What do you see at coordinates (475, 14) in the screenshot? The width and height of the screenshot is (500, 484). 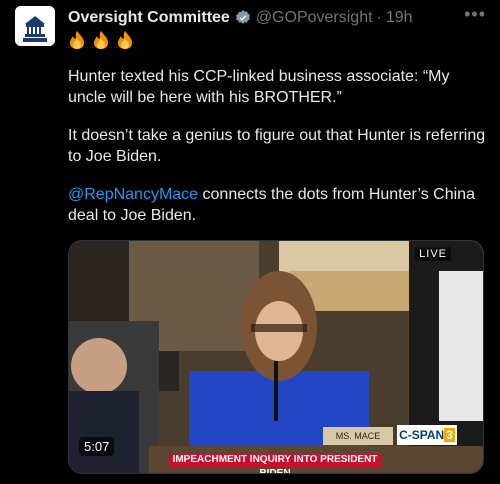 I see `more-options-icon: •••` at bounding box center [475, 14].